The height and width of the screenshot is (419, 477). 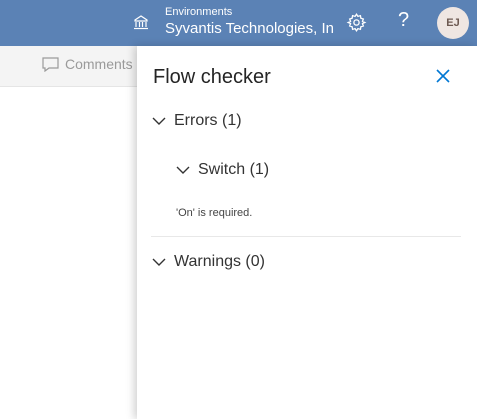 I want to click on help-icon: ?, so click(x=403, y=20).